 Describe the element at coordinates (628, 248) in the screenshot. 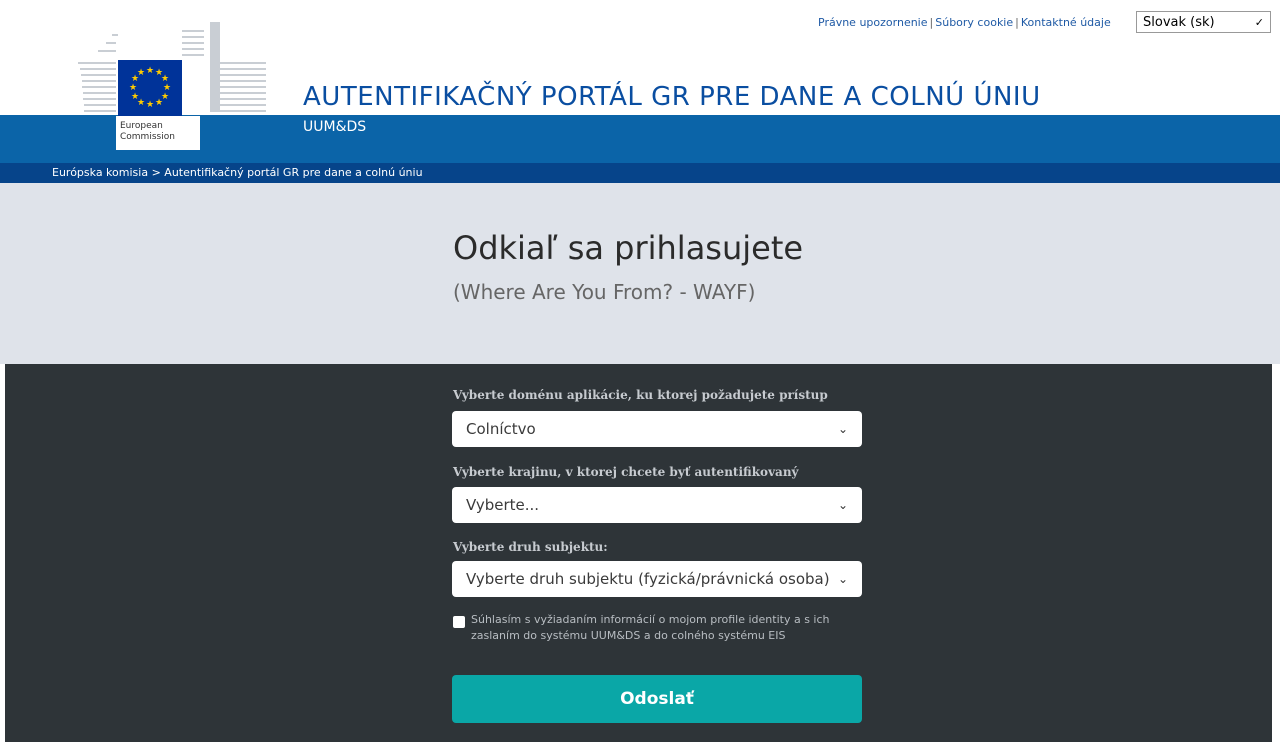

I see `page-title-main: Odkiaľ sa prihlasujete` at that location.